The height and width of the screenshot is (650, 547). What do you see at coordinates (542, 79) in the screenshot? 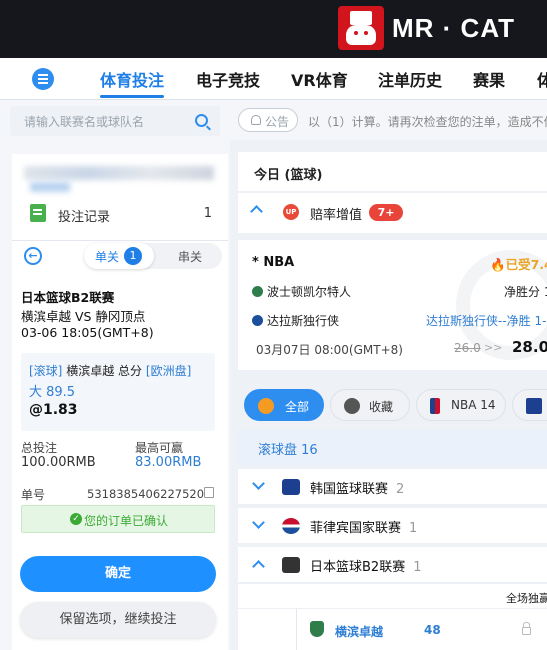
I see `nav-more: 体` at bounding box center [542, 79].